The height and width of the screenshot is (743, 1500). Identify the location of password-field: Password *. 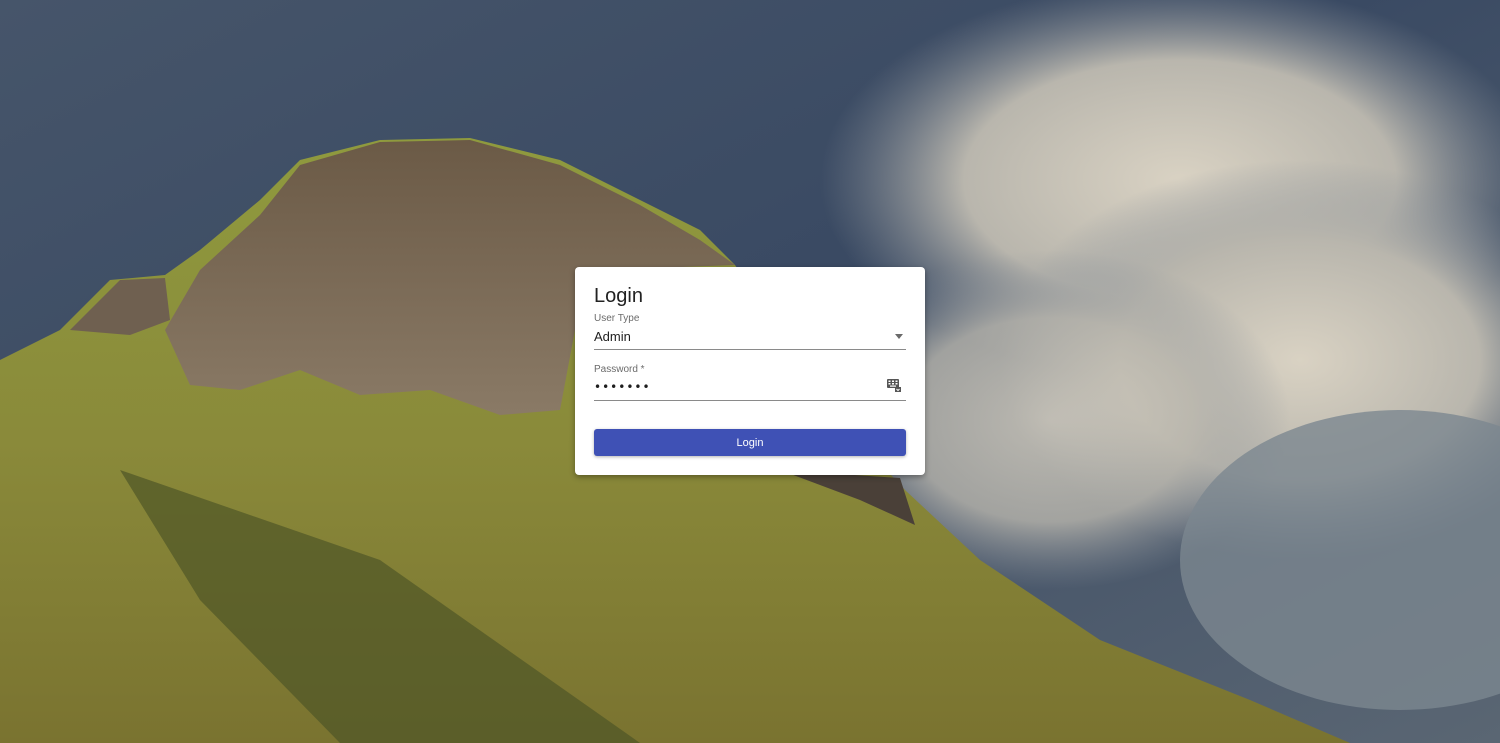
(750, 382).